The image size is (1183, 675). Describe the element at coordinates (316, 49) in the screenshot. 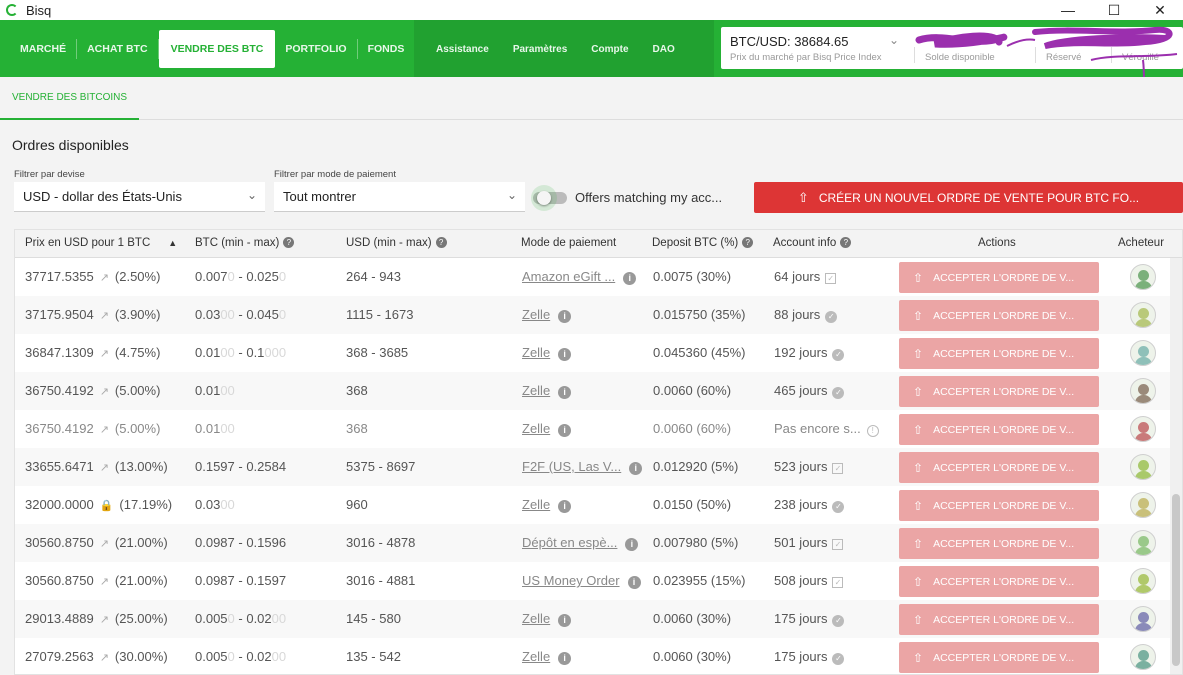

I see `nav-portfolio: PORTFOLIO` at that location.